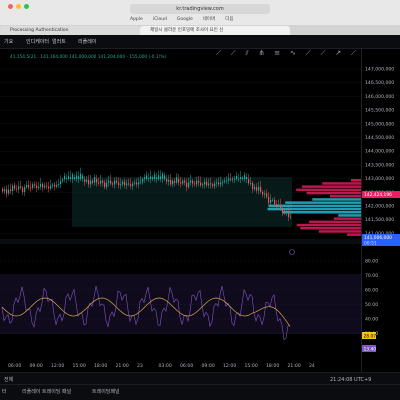 Image resolution: width=400 pixels, height=400 pixels. What do you see at coordinates (262, 55) in the screenshot?
I see `pitchfork-icon: ⋔` at bounding box center [262, 55].